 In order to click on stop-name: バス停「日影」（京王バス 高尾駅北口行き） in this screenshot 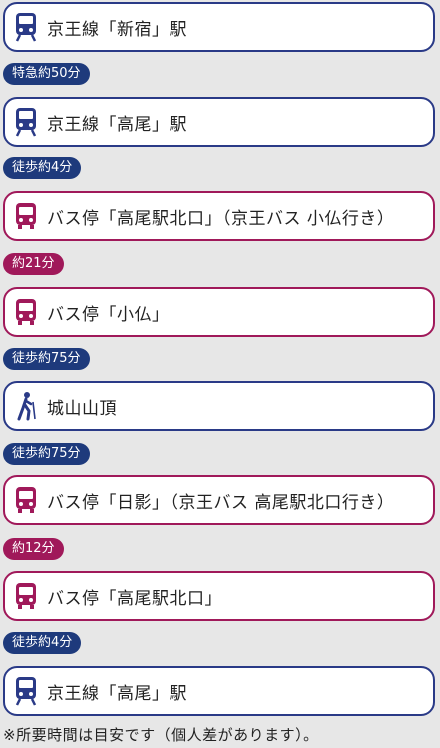, I will do `click(221, 502)`.